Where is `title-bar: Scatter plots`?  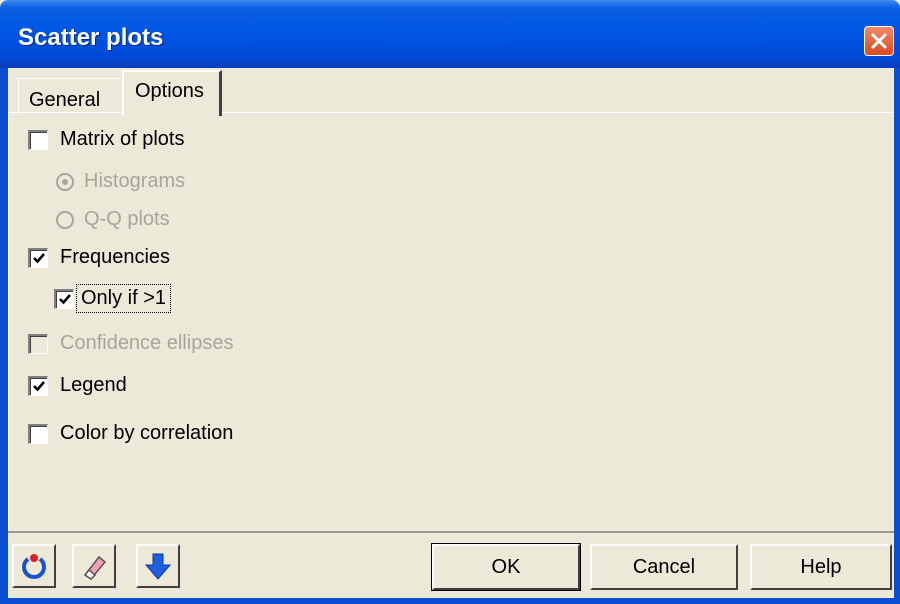
title-bar: Scatter plots is located at coordinates (450, 34).